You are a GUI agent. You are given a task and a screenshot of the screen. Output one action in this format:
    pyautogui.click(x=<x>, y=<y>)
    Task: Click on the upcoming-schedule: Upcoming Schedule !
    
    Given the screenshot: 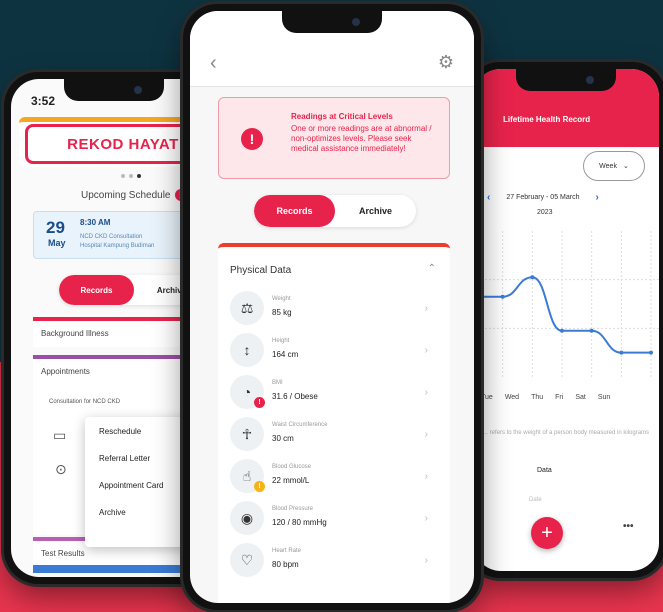 What is the action you would take?
    pyautogui.click(x=134, y=195)
    